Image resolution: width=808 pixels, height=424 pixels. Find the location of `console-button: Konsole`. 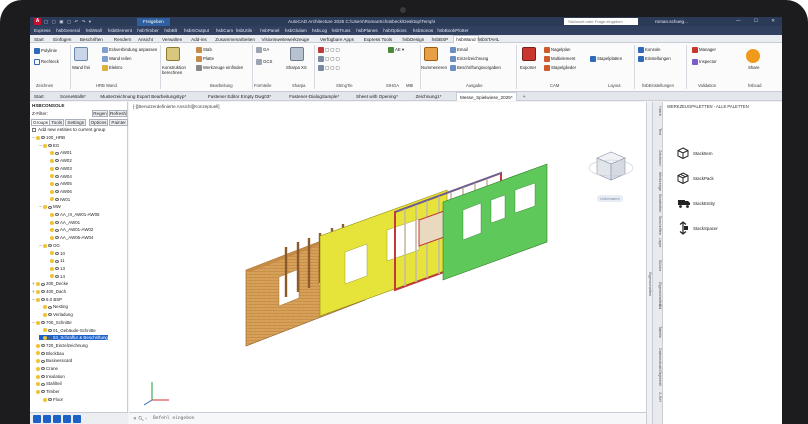

console-button: Konsole is located at coordinates (649, 50).